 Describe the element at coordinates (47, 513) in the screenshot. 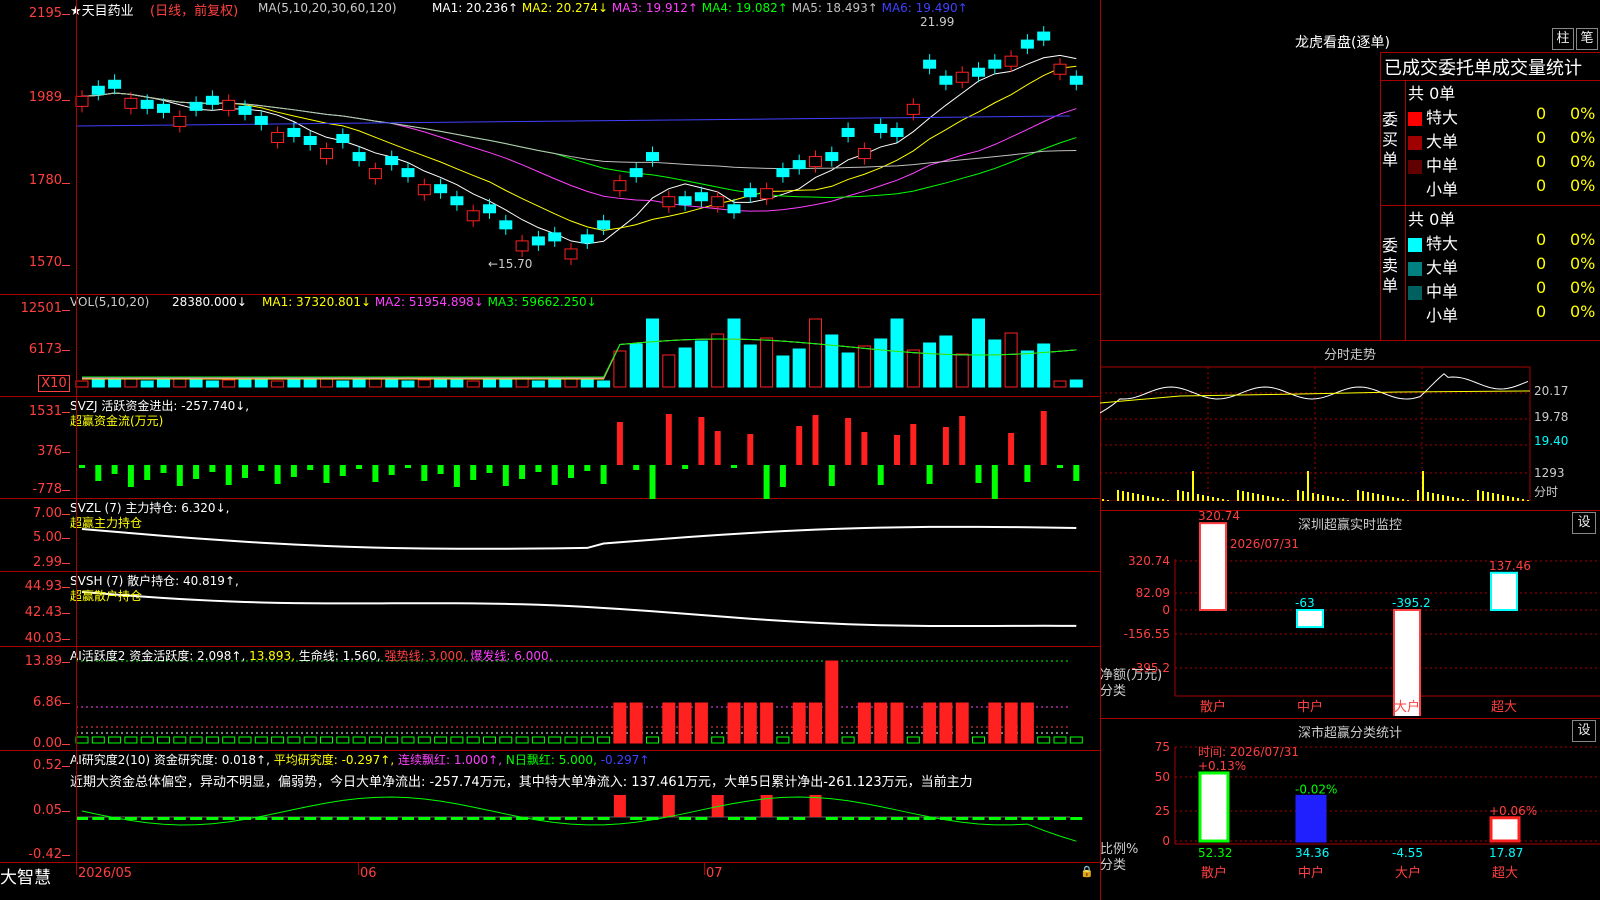

I see `y-axis-label: 7.00` at that location.